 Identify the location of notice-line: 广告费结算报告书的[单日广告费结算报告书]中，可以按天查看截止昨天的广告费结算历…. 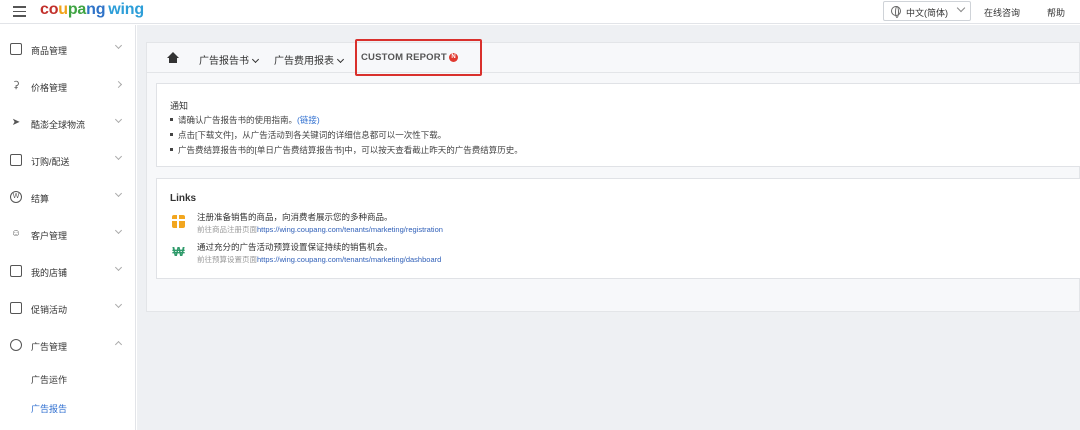
(346, 150).